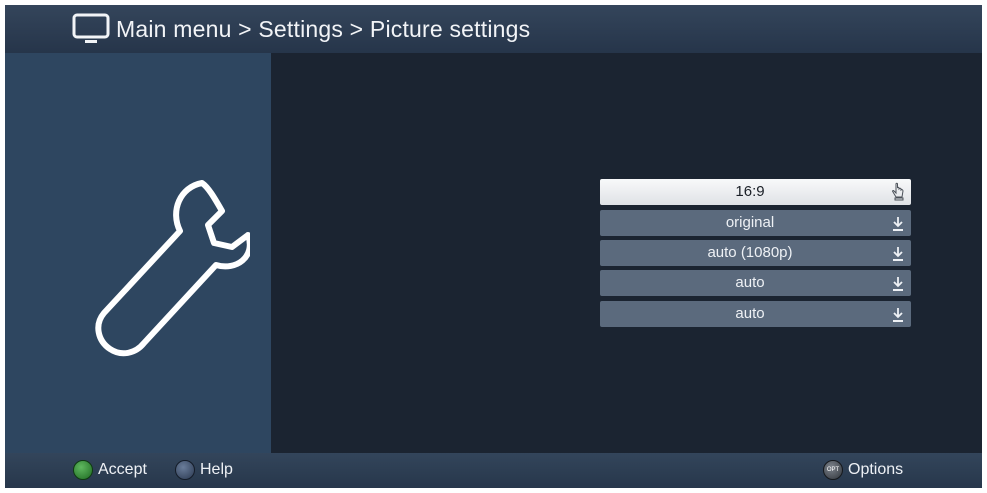 This screenshot has height=493, width=987. I want to click on opt-button-icon: OPT, so click(833, 470).